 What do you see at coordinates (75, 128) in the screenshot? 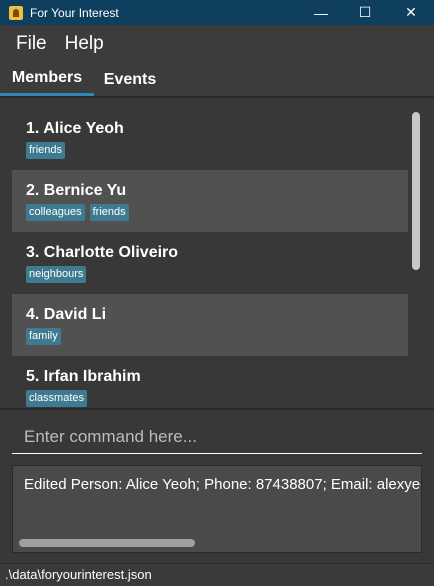
I see `member-name: 1. Alice Yeoh` at bounding box center [75, 128].